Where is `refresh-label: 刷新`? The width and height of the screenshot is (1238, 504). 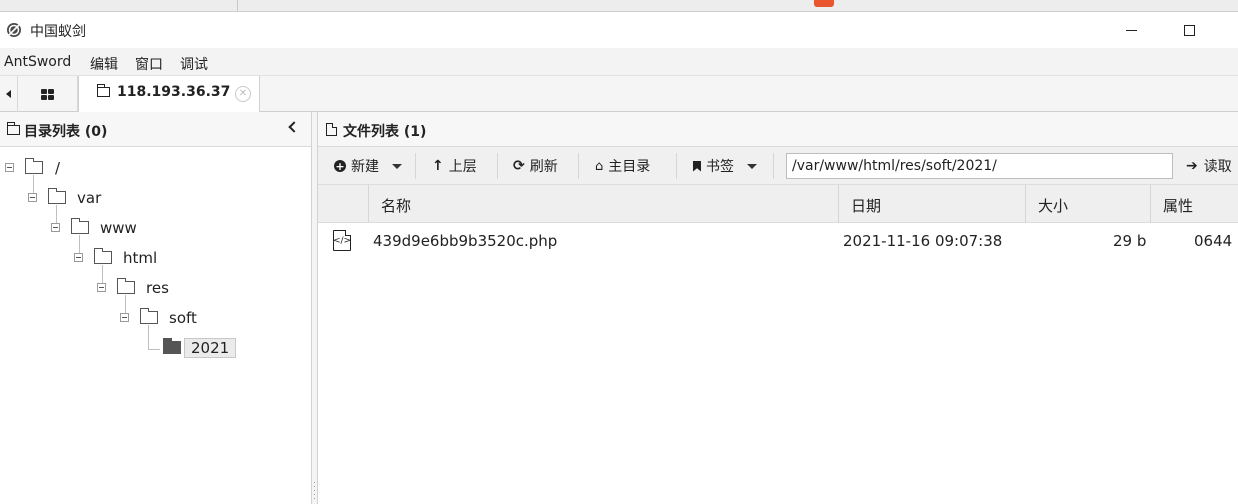 refresh-label: 刷新 is located at coordinates (543, 167).